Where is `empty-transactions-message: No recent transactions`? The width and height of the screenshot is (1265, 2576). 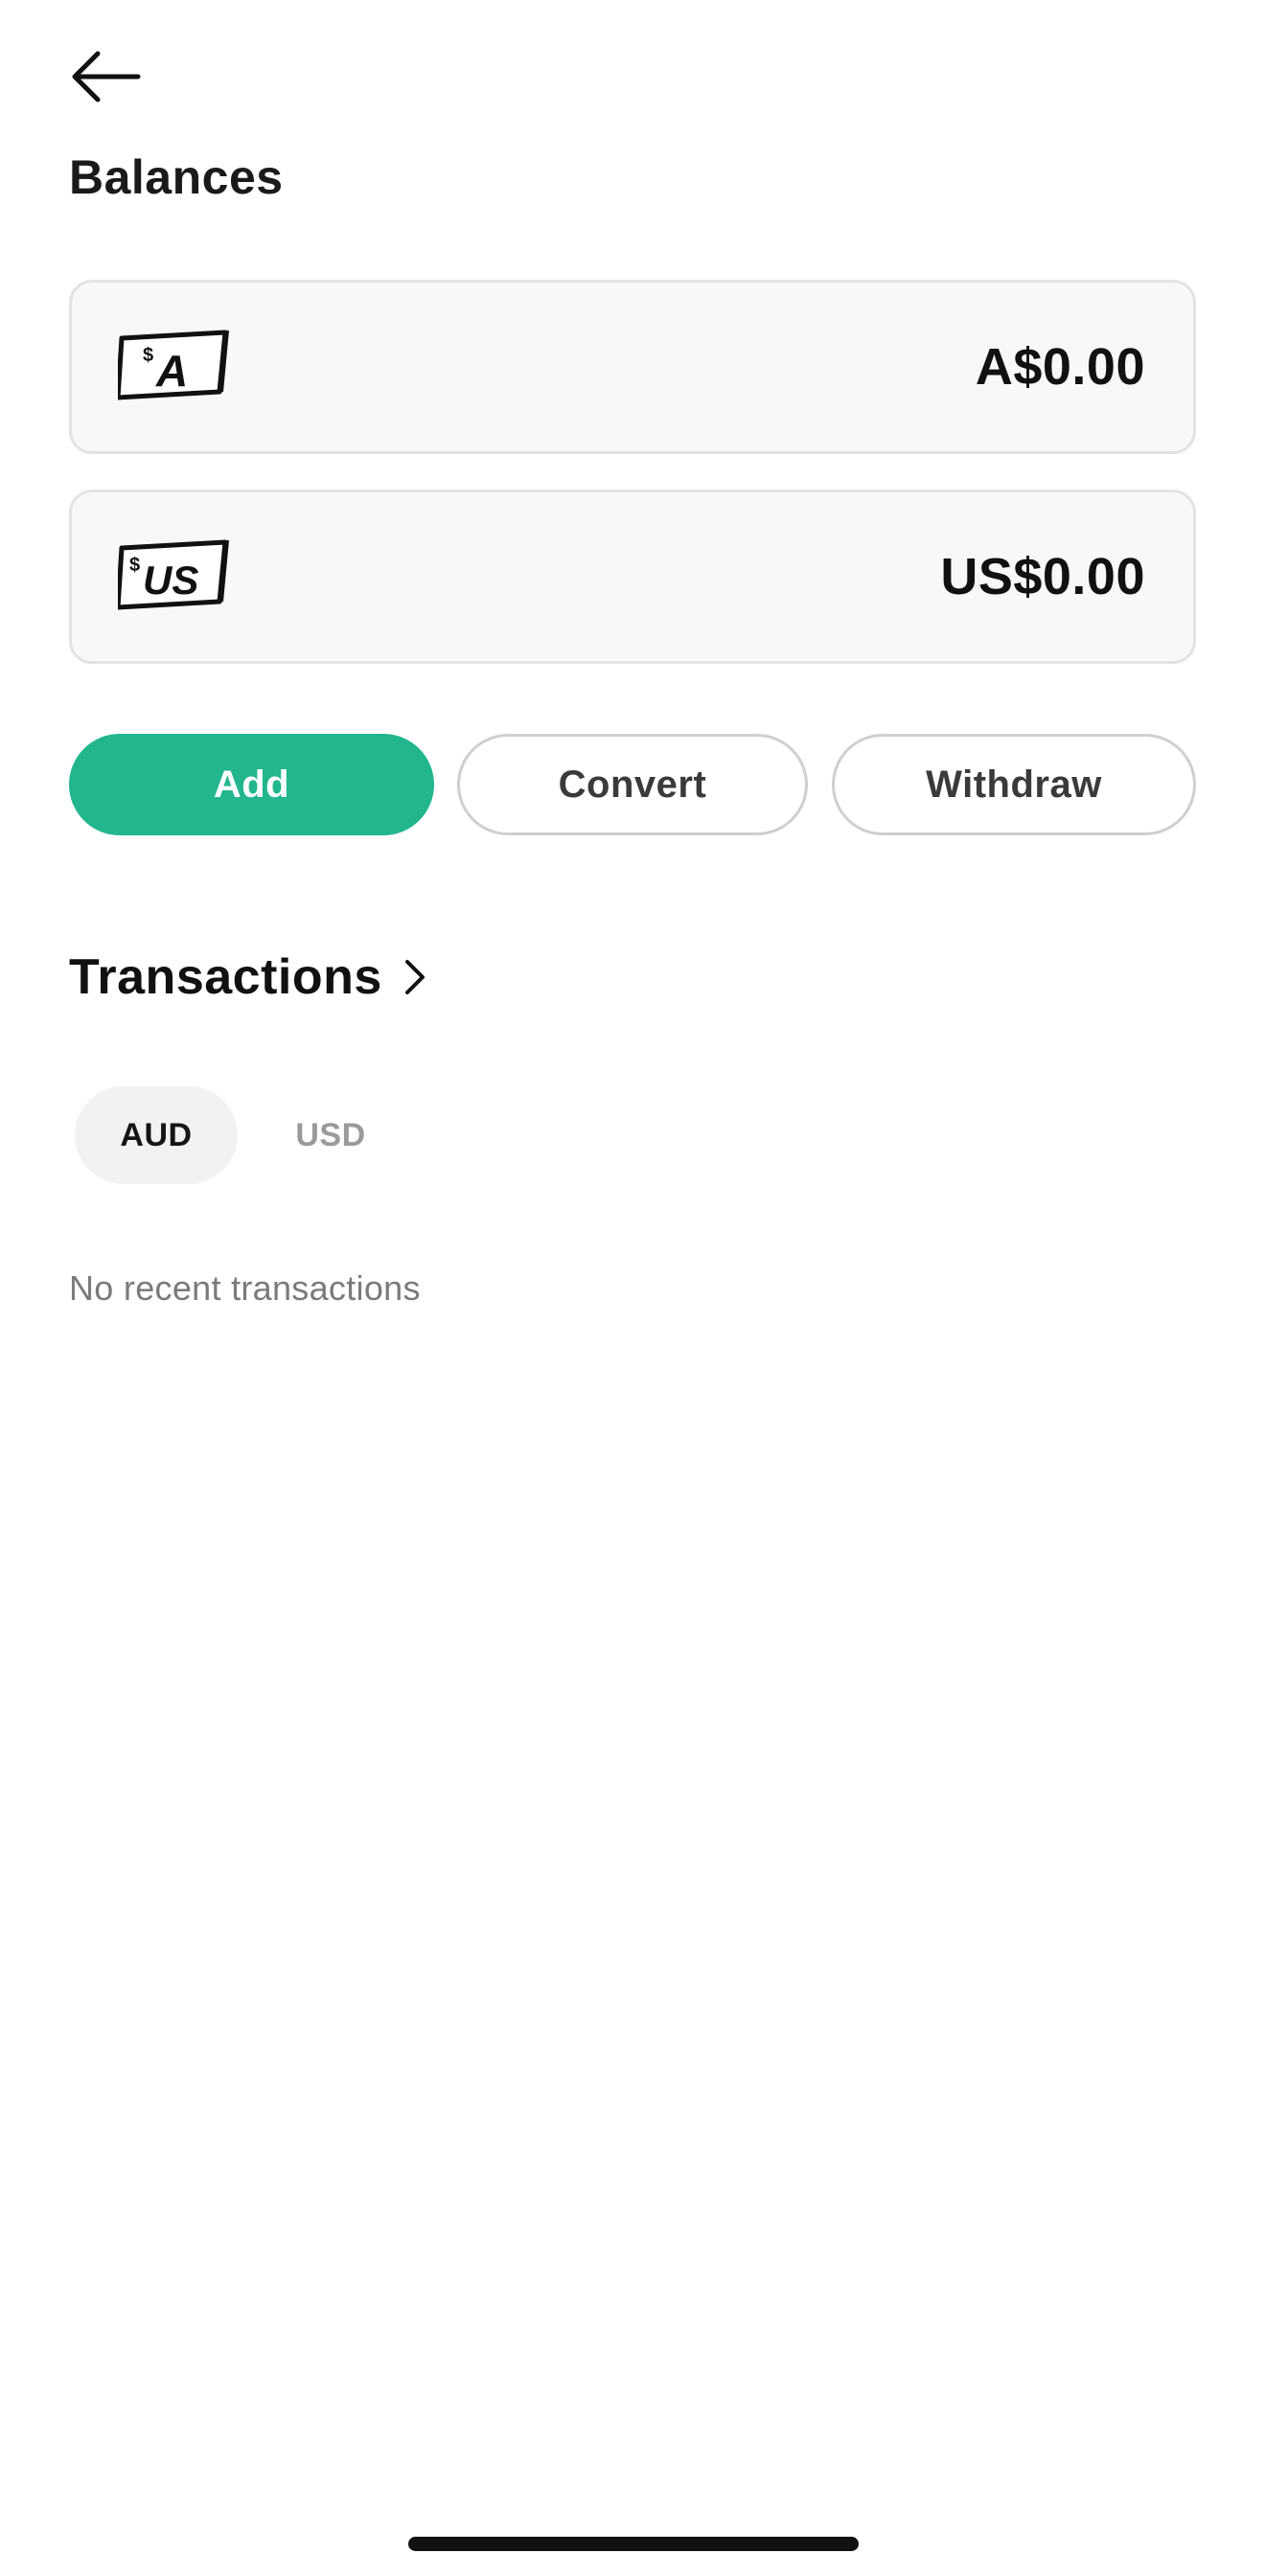 empty-transactions-message: No recent transactions is located at coordinates (245, 1288).